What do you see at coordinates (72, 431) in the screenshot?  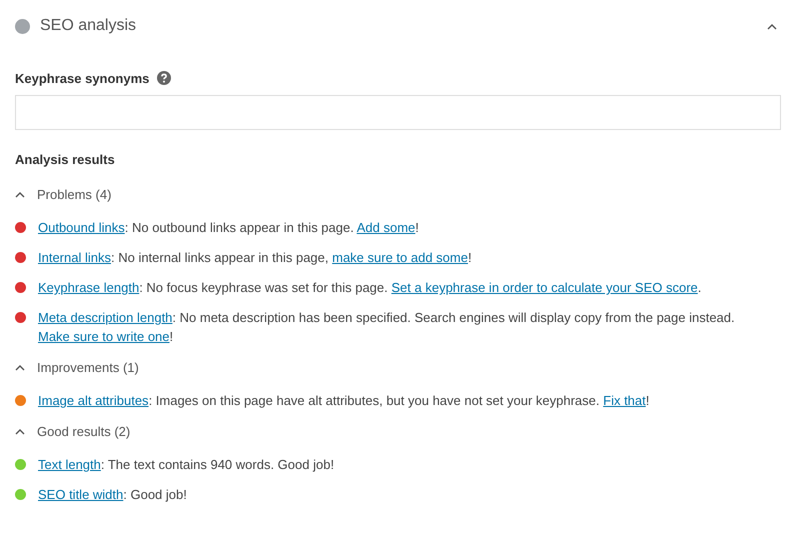 I see `group-toggle: Good results (2)` at bounding box center [72, 431].